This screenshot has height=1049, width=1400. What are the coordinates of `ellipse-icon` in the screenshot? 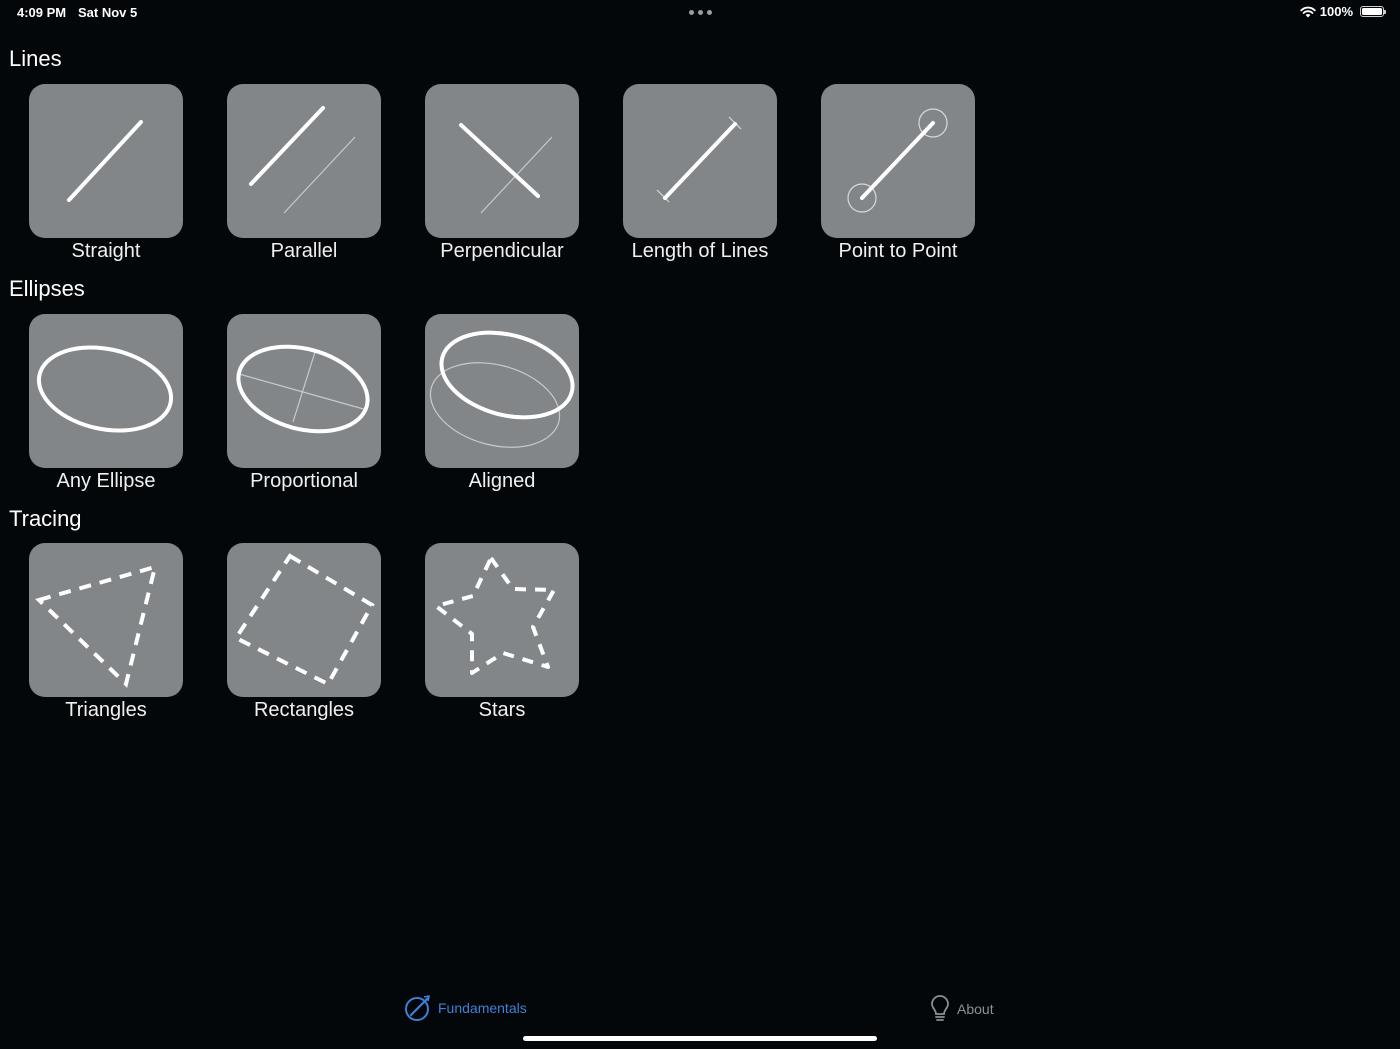 It's located at (106, 391).